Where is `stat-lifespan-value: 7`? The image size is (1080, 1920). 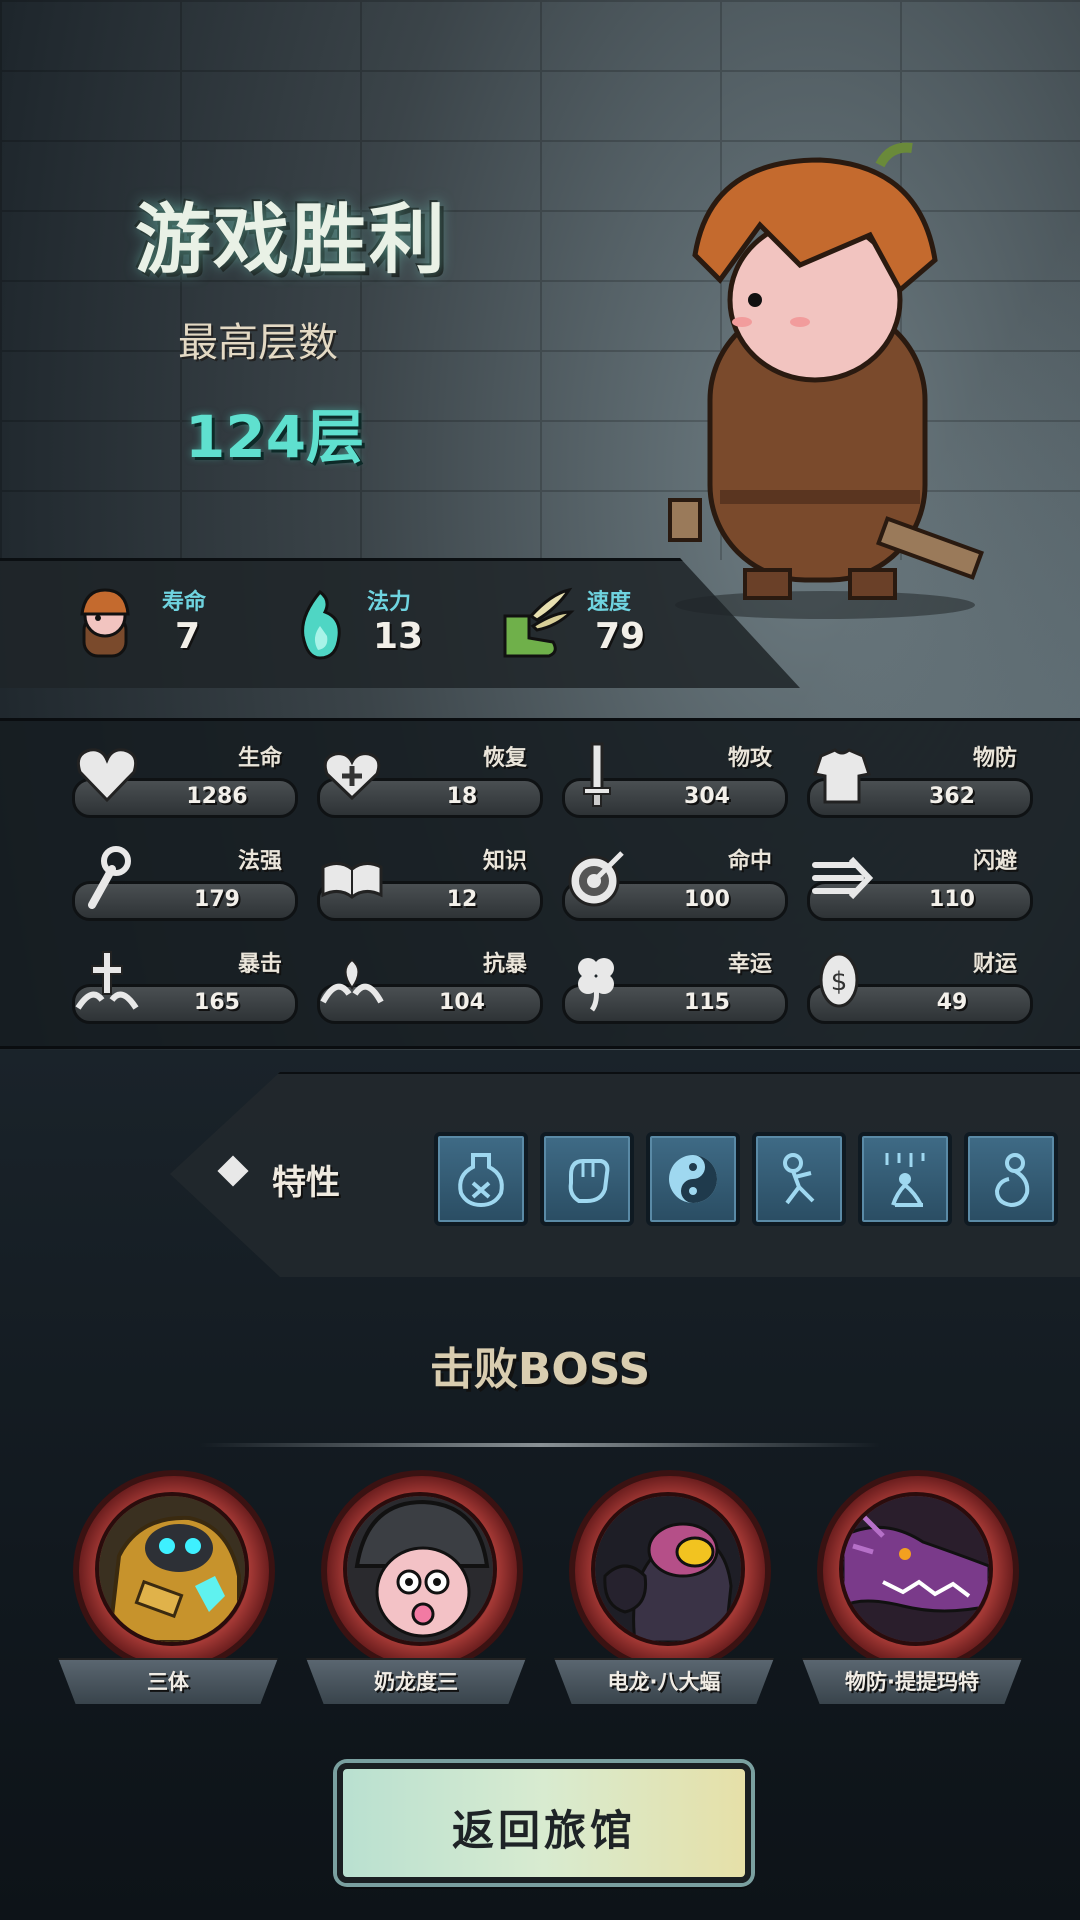
stat-lifespan-value: 7 is located at coordinates (188, 636).